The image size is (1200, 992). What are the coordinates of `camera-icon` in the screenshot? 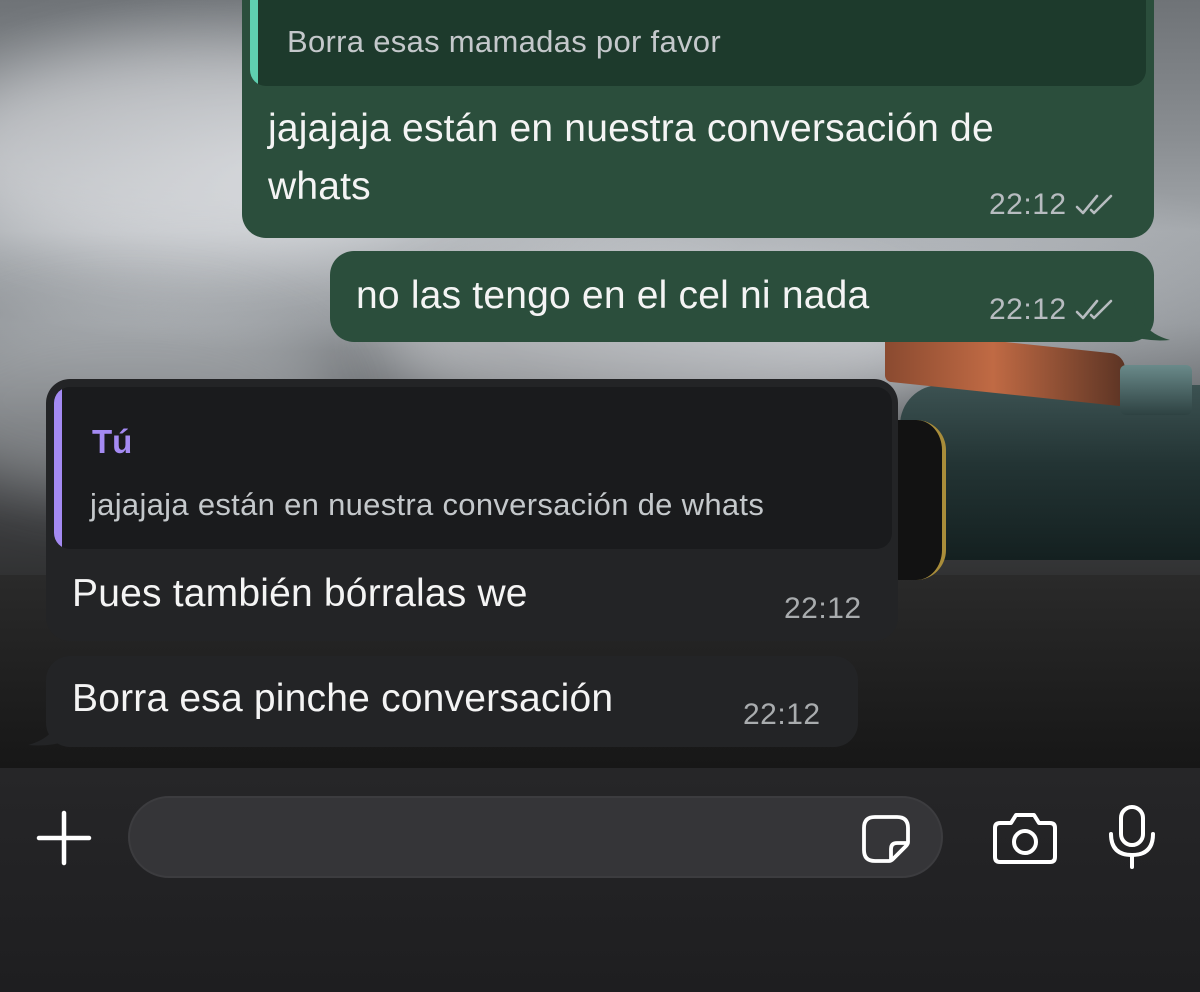 It's located at (1025, 838).